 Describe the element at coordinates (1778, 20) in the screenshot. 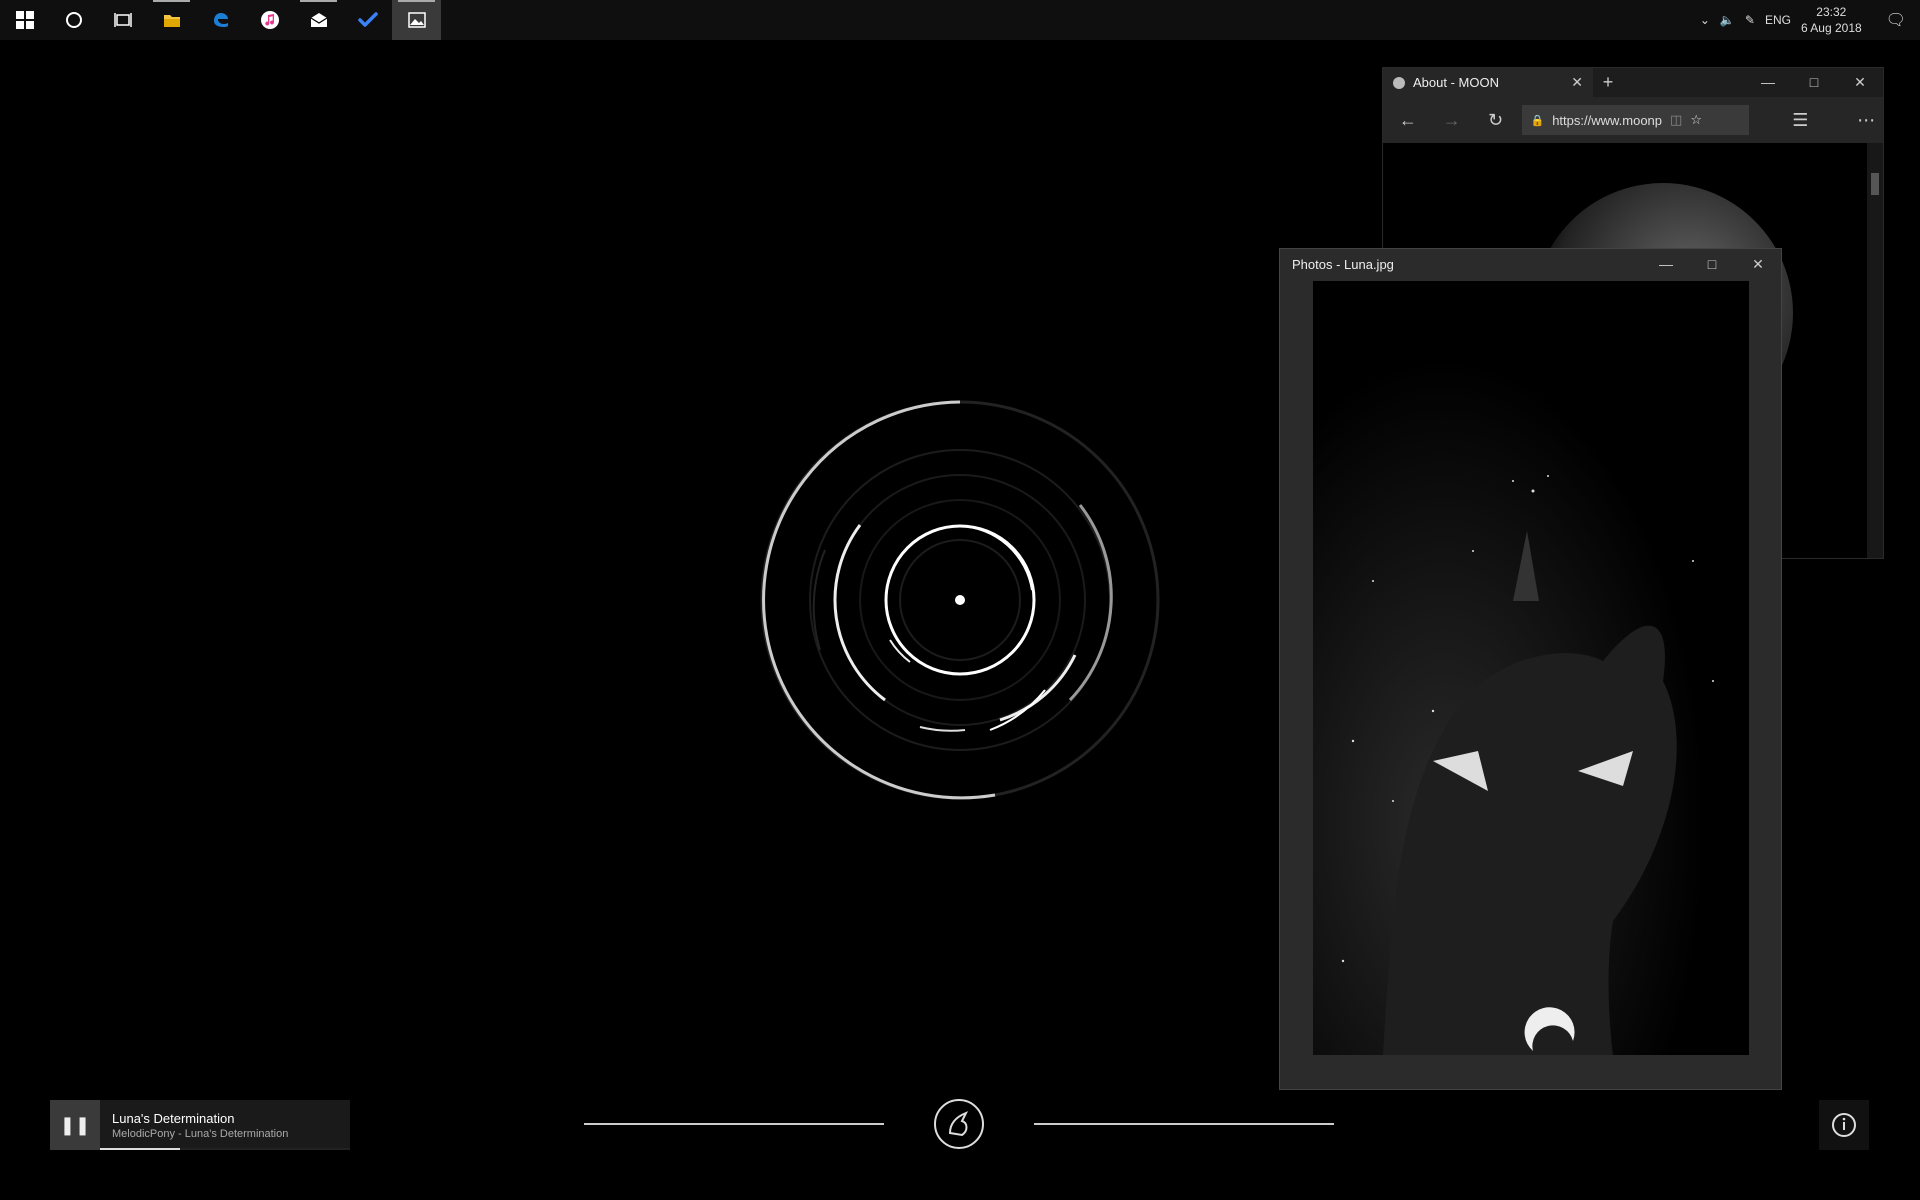

I see `language-indicator: ENG` at that location.